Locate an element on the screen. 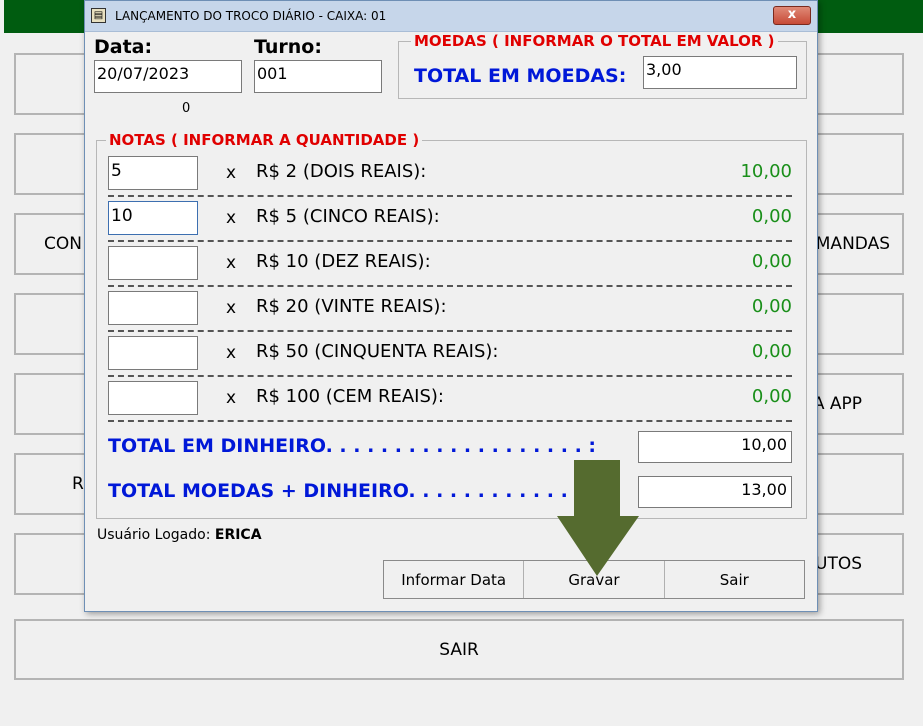 Image resolution: width=923 pixels, height=726 pixels. app-icon: ▤ is located at coordinates (98, 15).